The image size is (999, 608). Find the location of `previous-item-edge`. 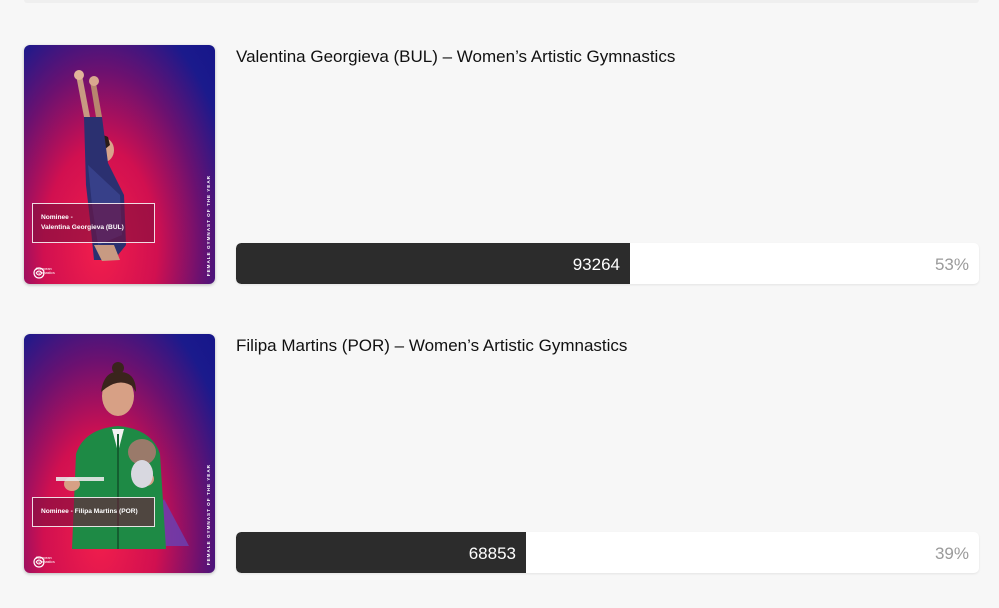

previous-item-edge is located at coordinates (501, 1).